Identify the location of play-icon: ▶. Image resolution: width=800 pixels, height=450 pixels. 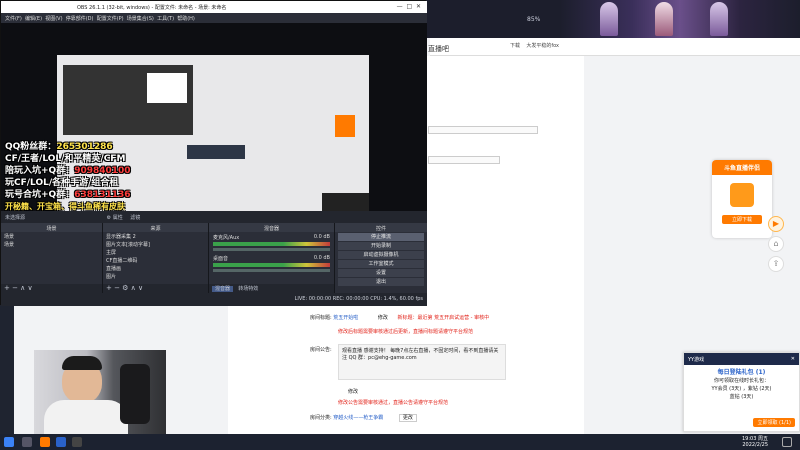
(776, 224).